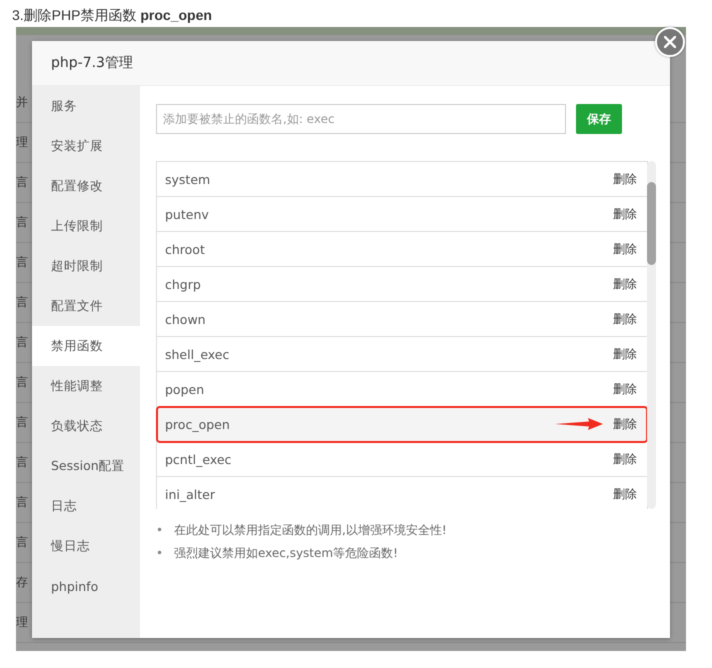  I want to click on sidebar-item: 上传限制, so click(86, 226).